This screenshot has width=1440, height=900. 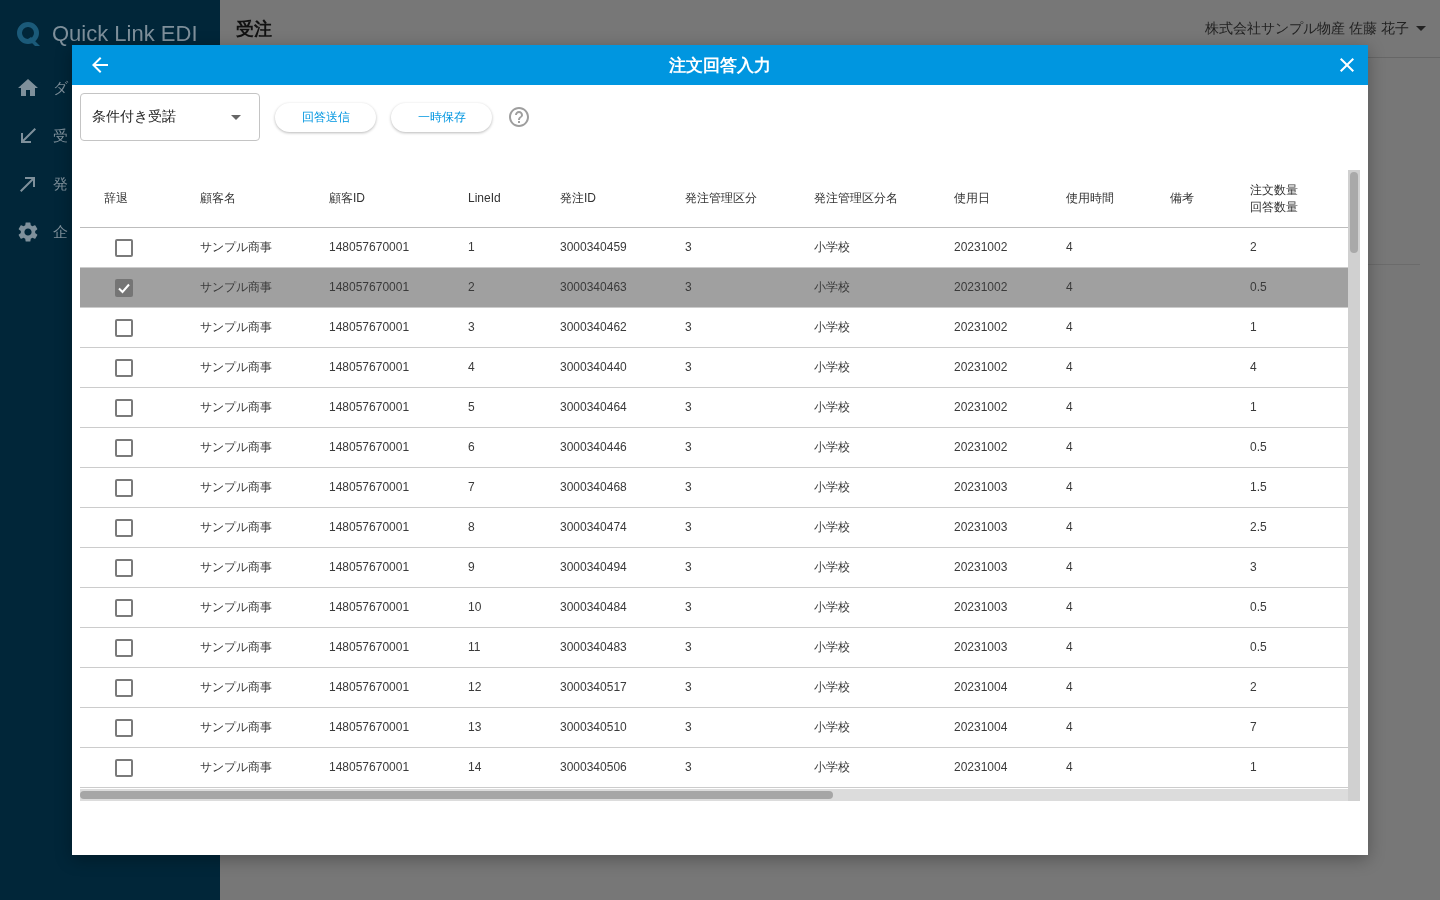 What do you see at coordinates (474, 647) in the screenshot?
I see `table-cell-text: 11` at bounding box center [474, 647].